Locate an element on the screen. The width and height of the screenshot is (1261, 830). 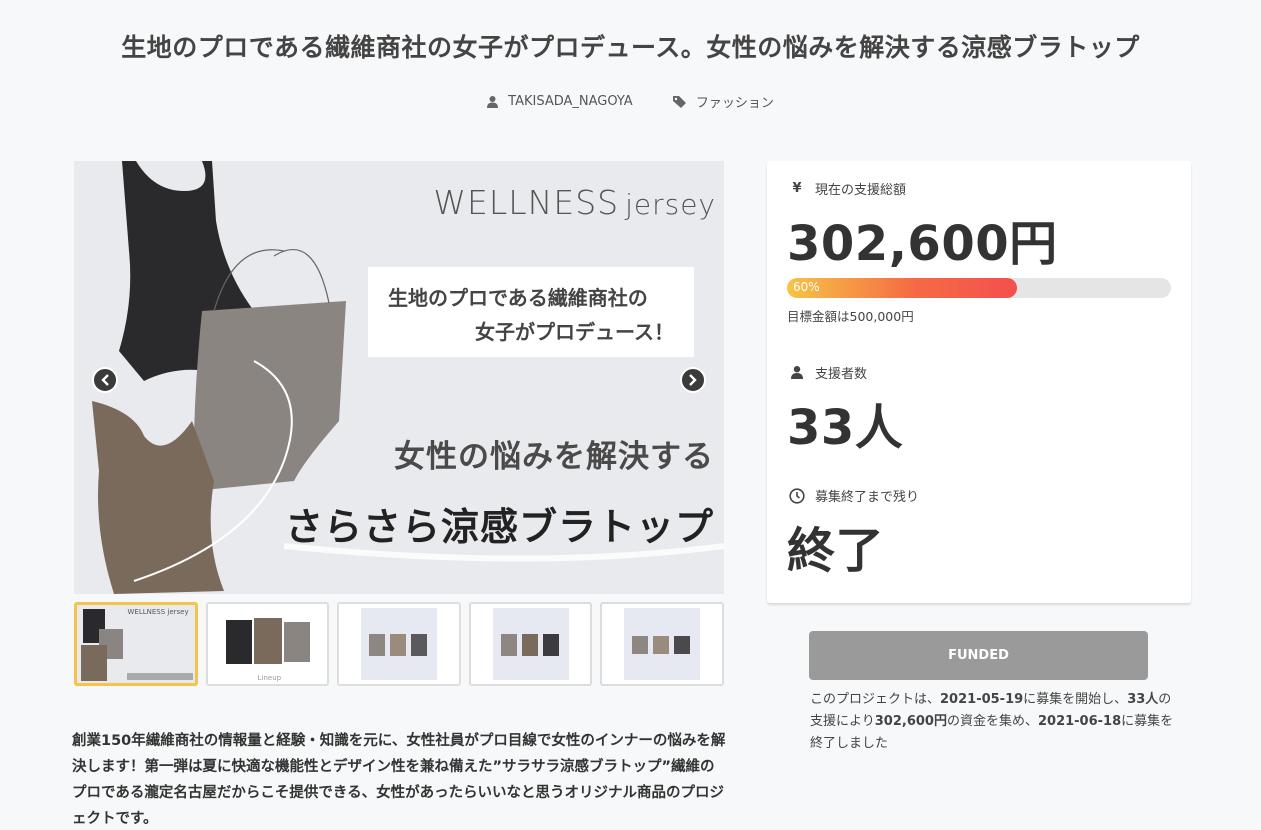
author-link: TAKISADA_NAGOYA is located at coordinates (560, 101).